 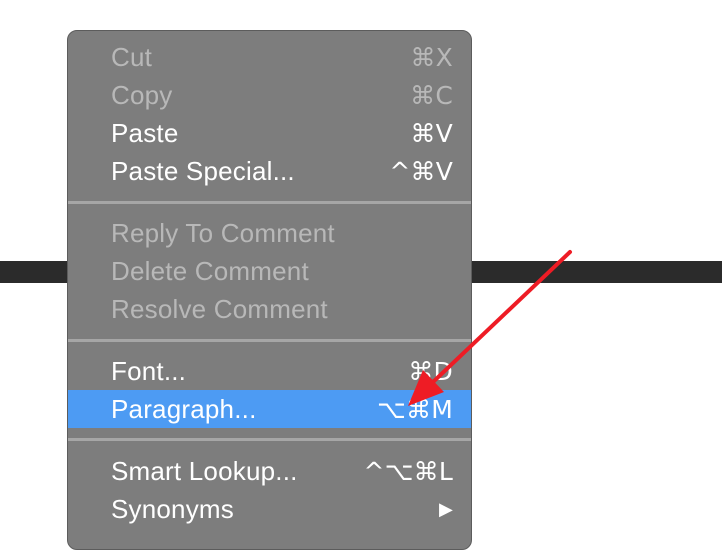 I want to click on menu-item-label: Delete Comment, so click(x=210, y=270).